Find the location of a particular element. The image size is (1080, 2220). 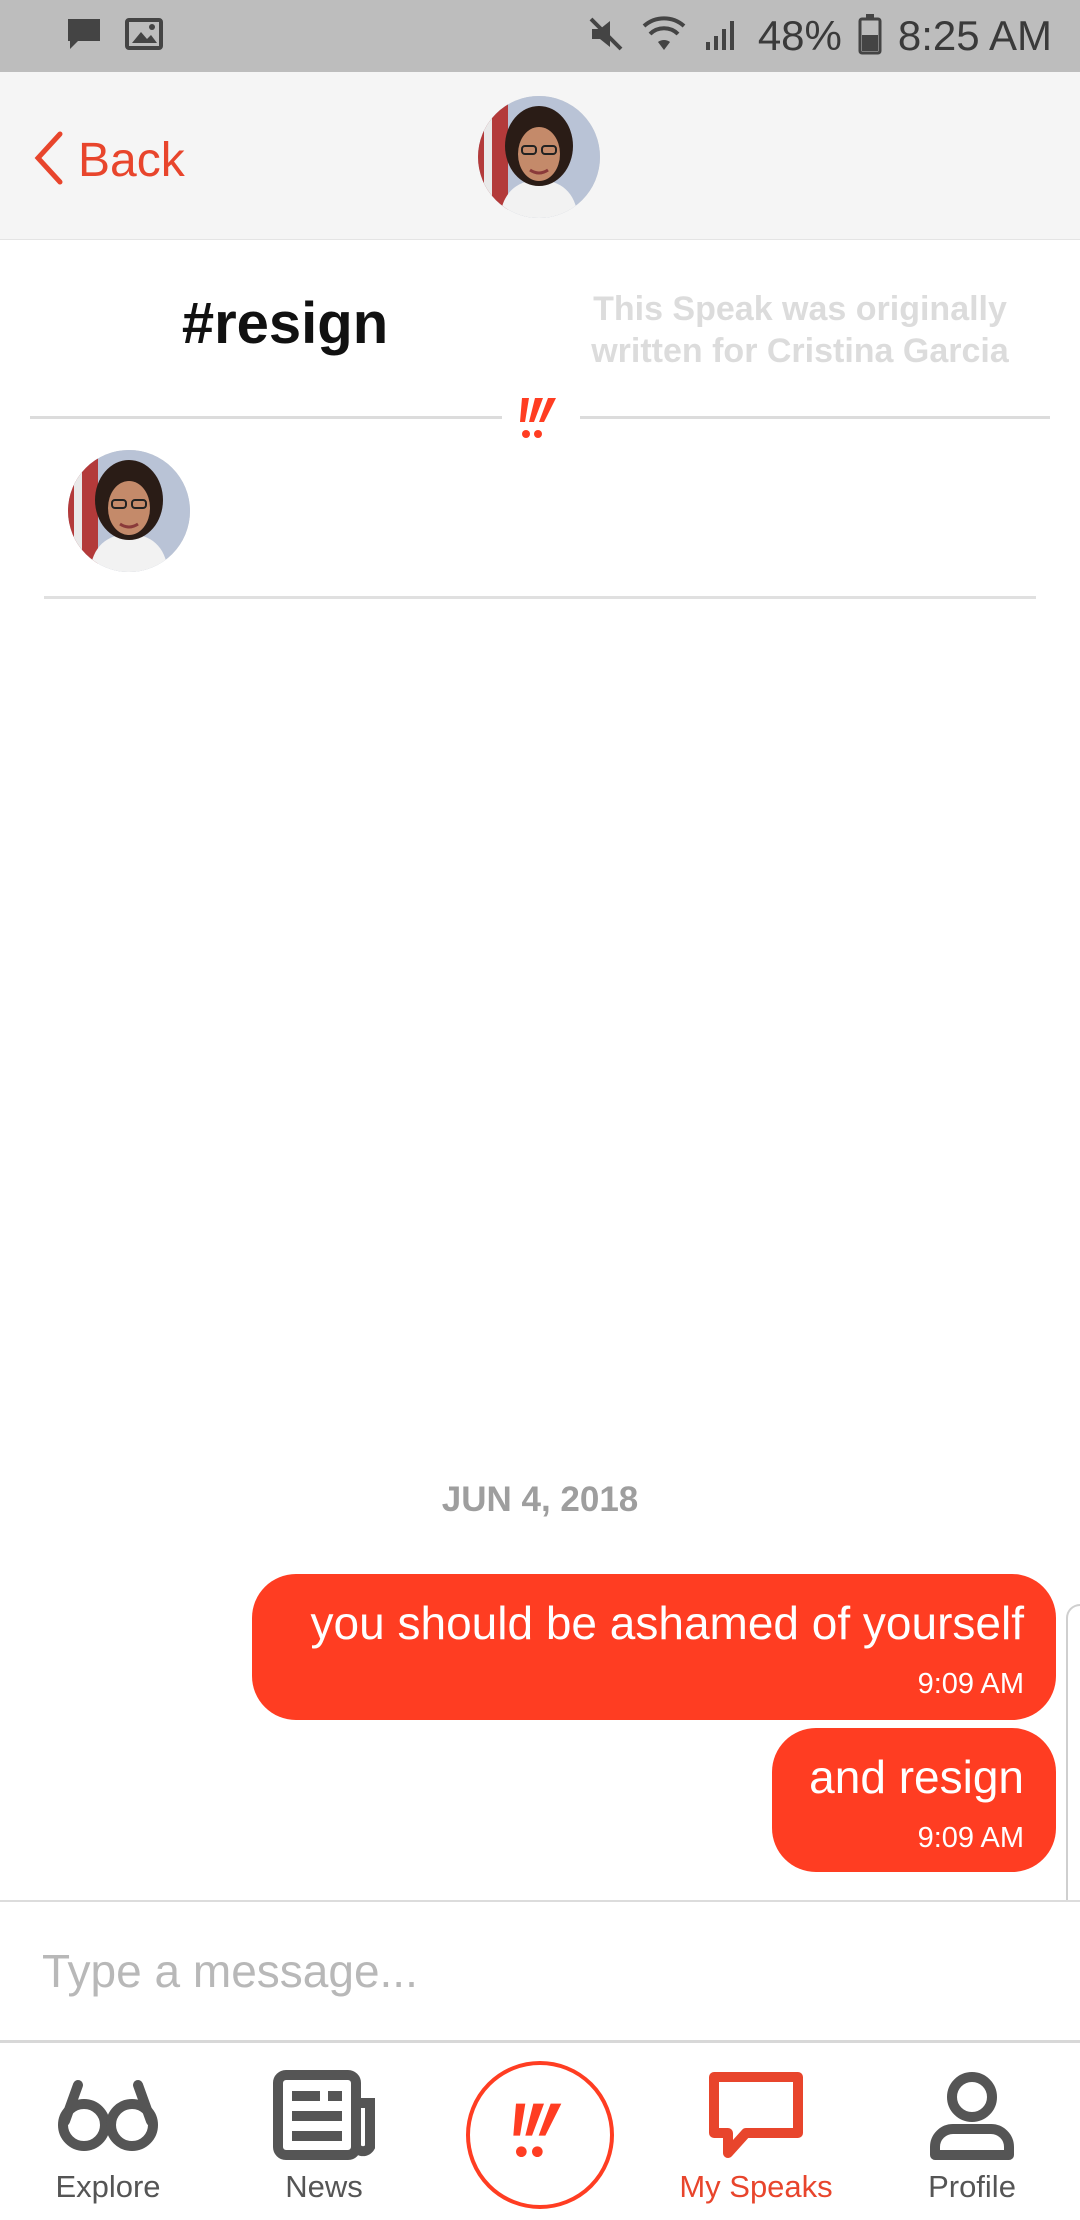

nav-explore: Explore is located at coordinates (108, 2131).